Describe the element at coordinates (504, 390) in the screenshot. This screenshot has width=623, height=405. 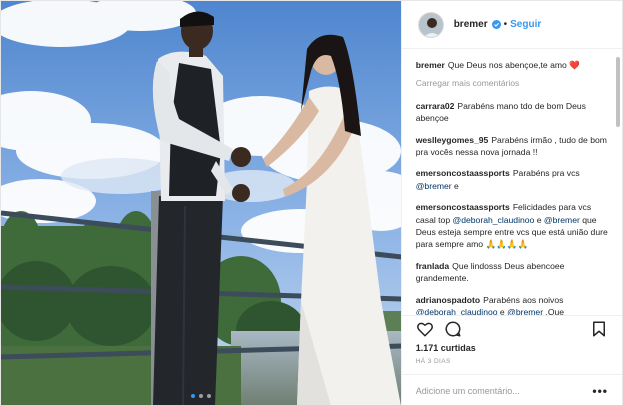
I see `add-comment-input` at that location.